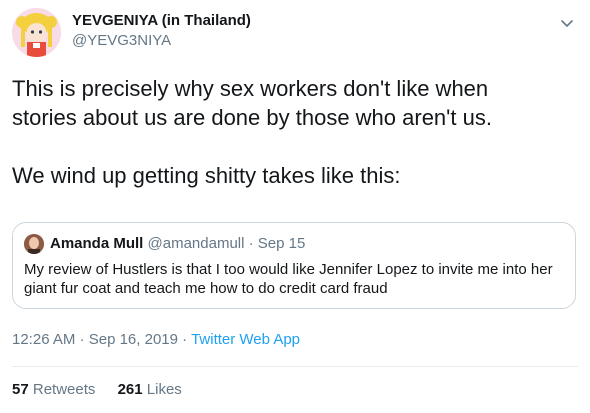 The height and width of the screenshot is (413, 590). I want to click on quoted-author-avatar, so click(34, 244).